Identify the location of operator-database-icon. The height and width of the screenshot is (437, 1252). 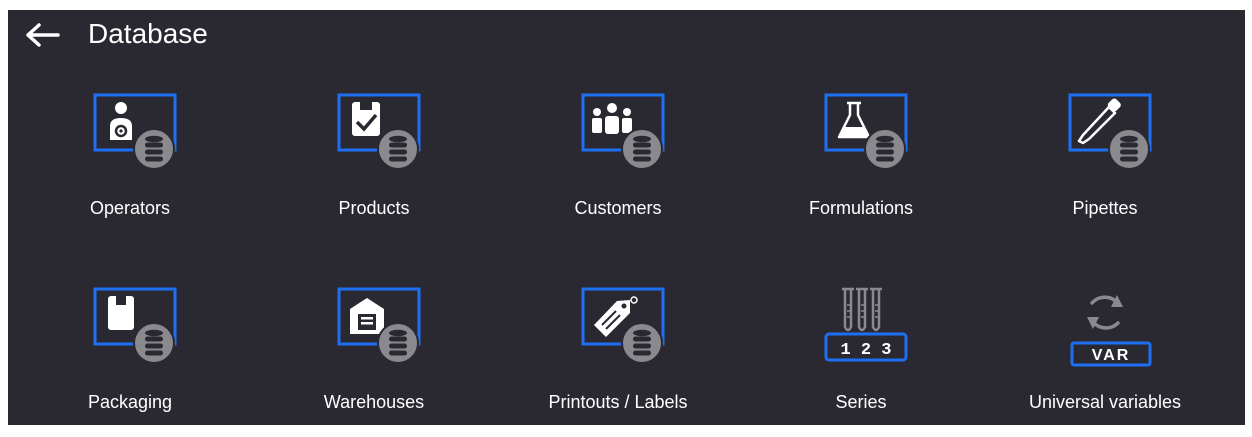
(135, 131).